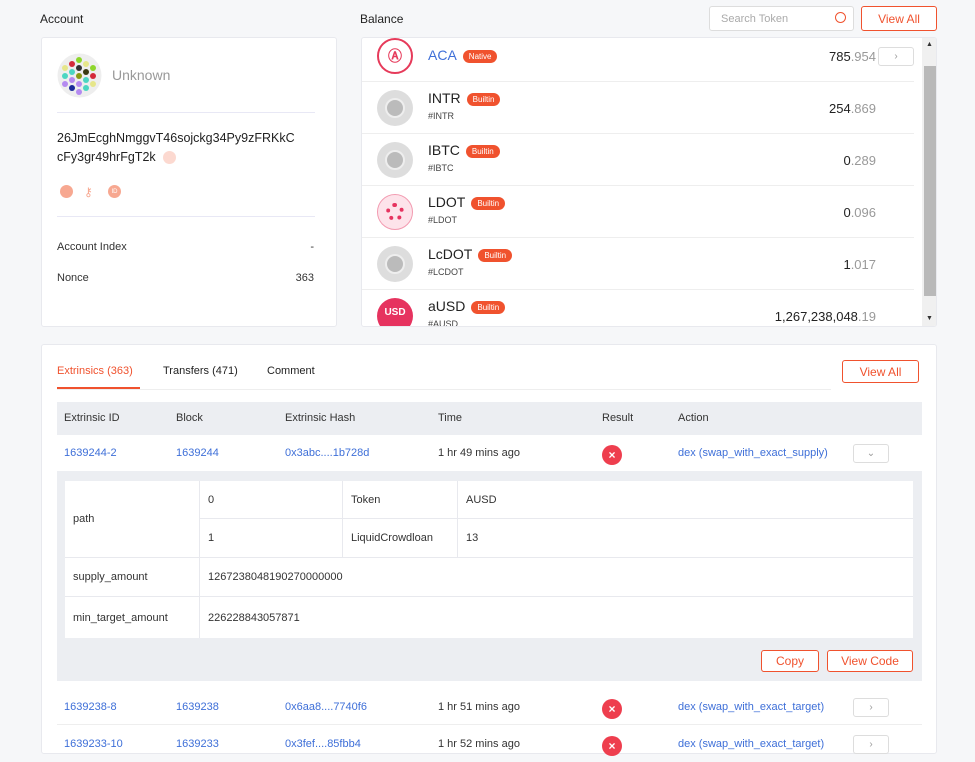 The height and width of the screenshot is (762, 975). I want to click on tab-extrinsics: Extrinsics (363), so click(95, 371).